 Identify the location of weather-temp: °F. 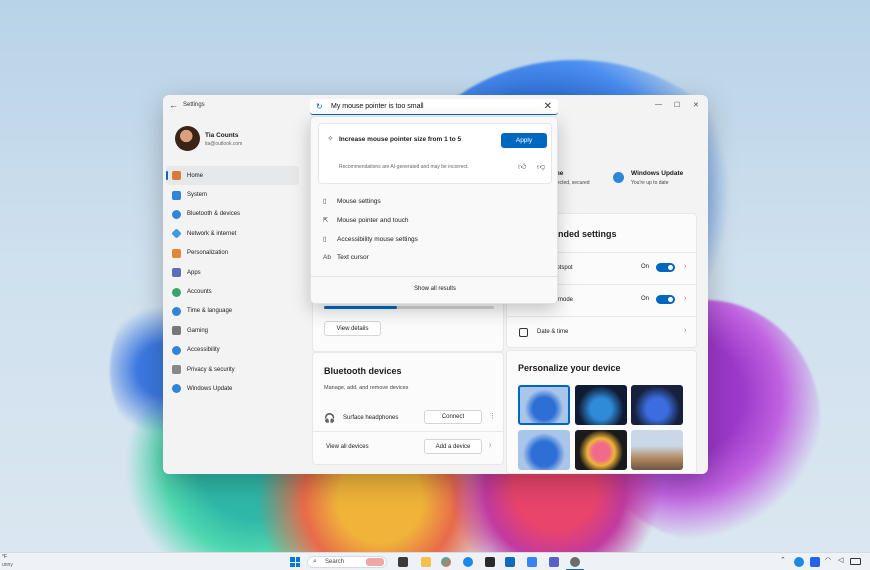
(4, 557).